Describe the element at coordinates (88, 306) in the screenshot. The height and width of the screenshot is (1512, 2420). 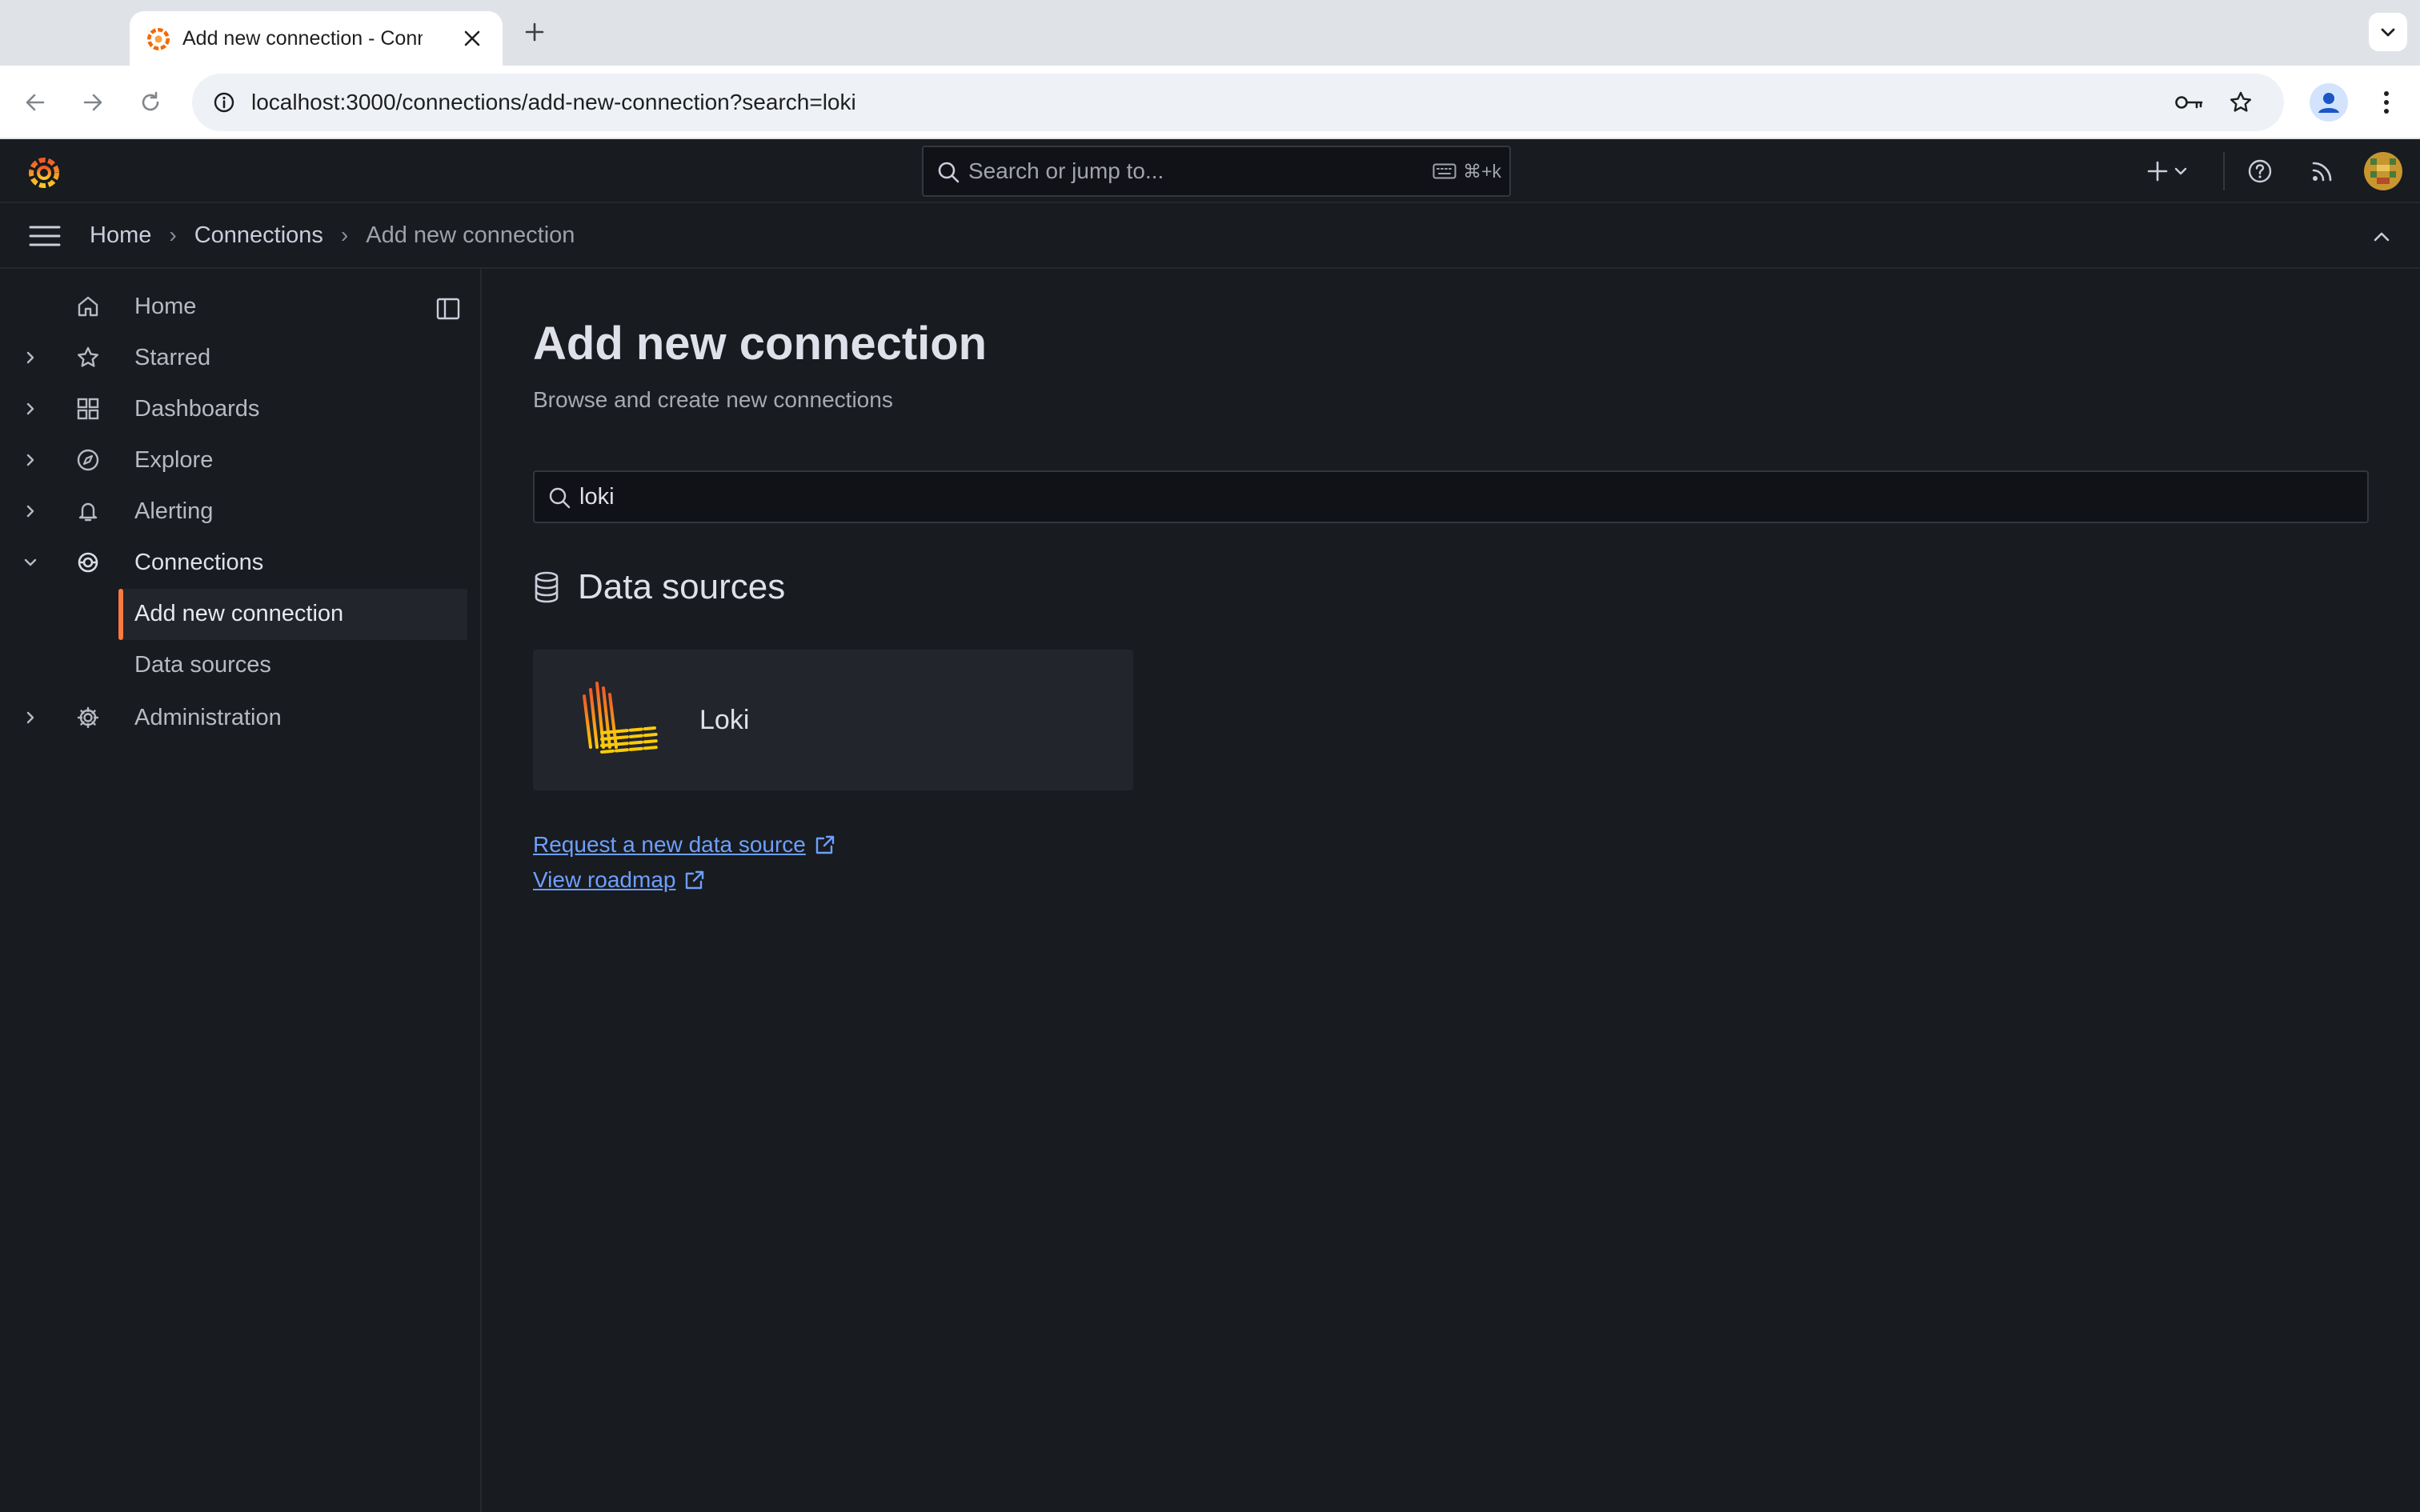
I see `home-icon` at that location.